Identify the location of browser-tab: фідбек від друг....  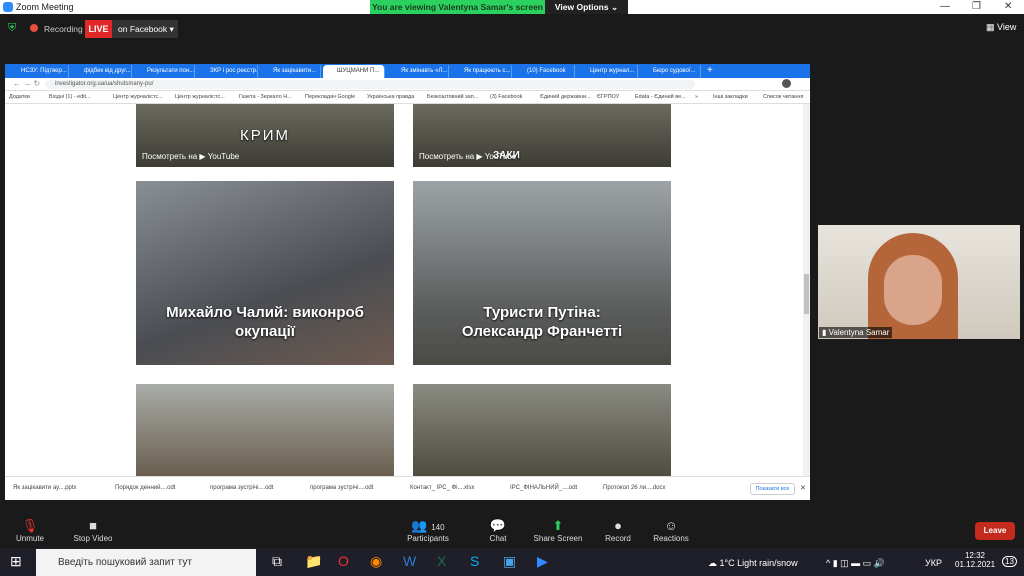
(101, 71).